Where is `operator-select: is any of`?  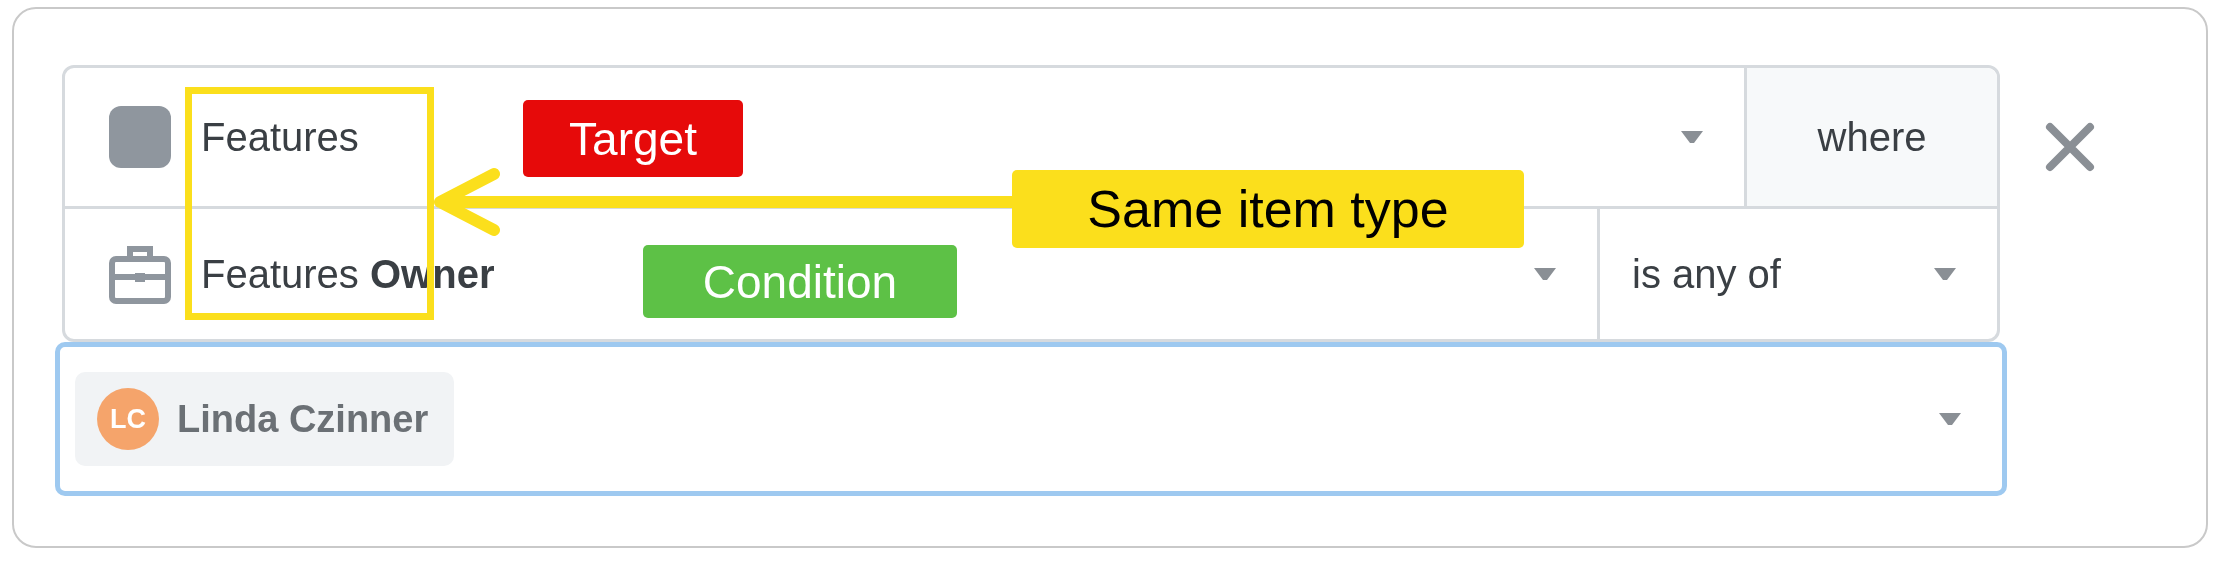
operator-select: is any of is located at coordinates (1797, 274).